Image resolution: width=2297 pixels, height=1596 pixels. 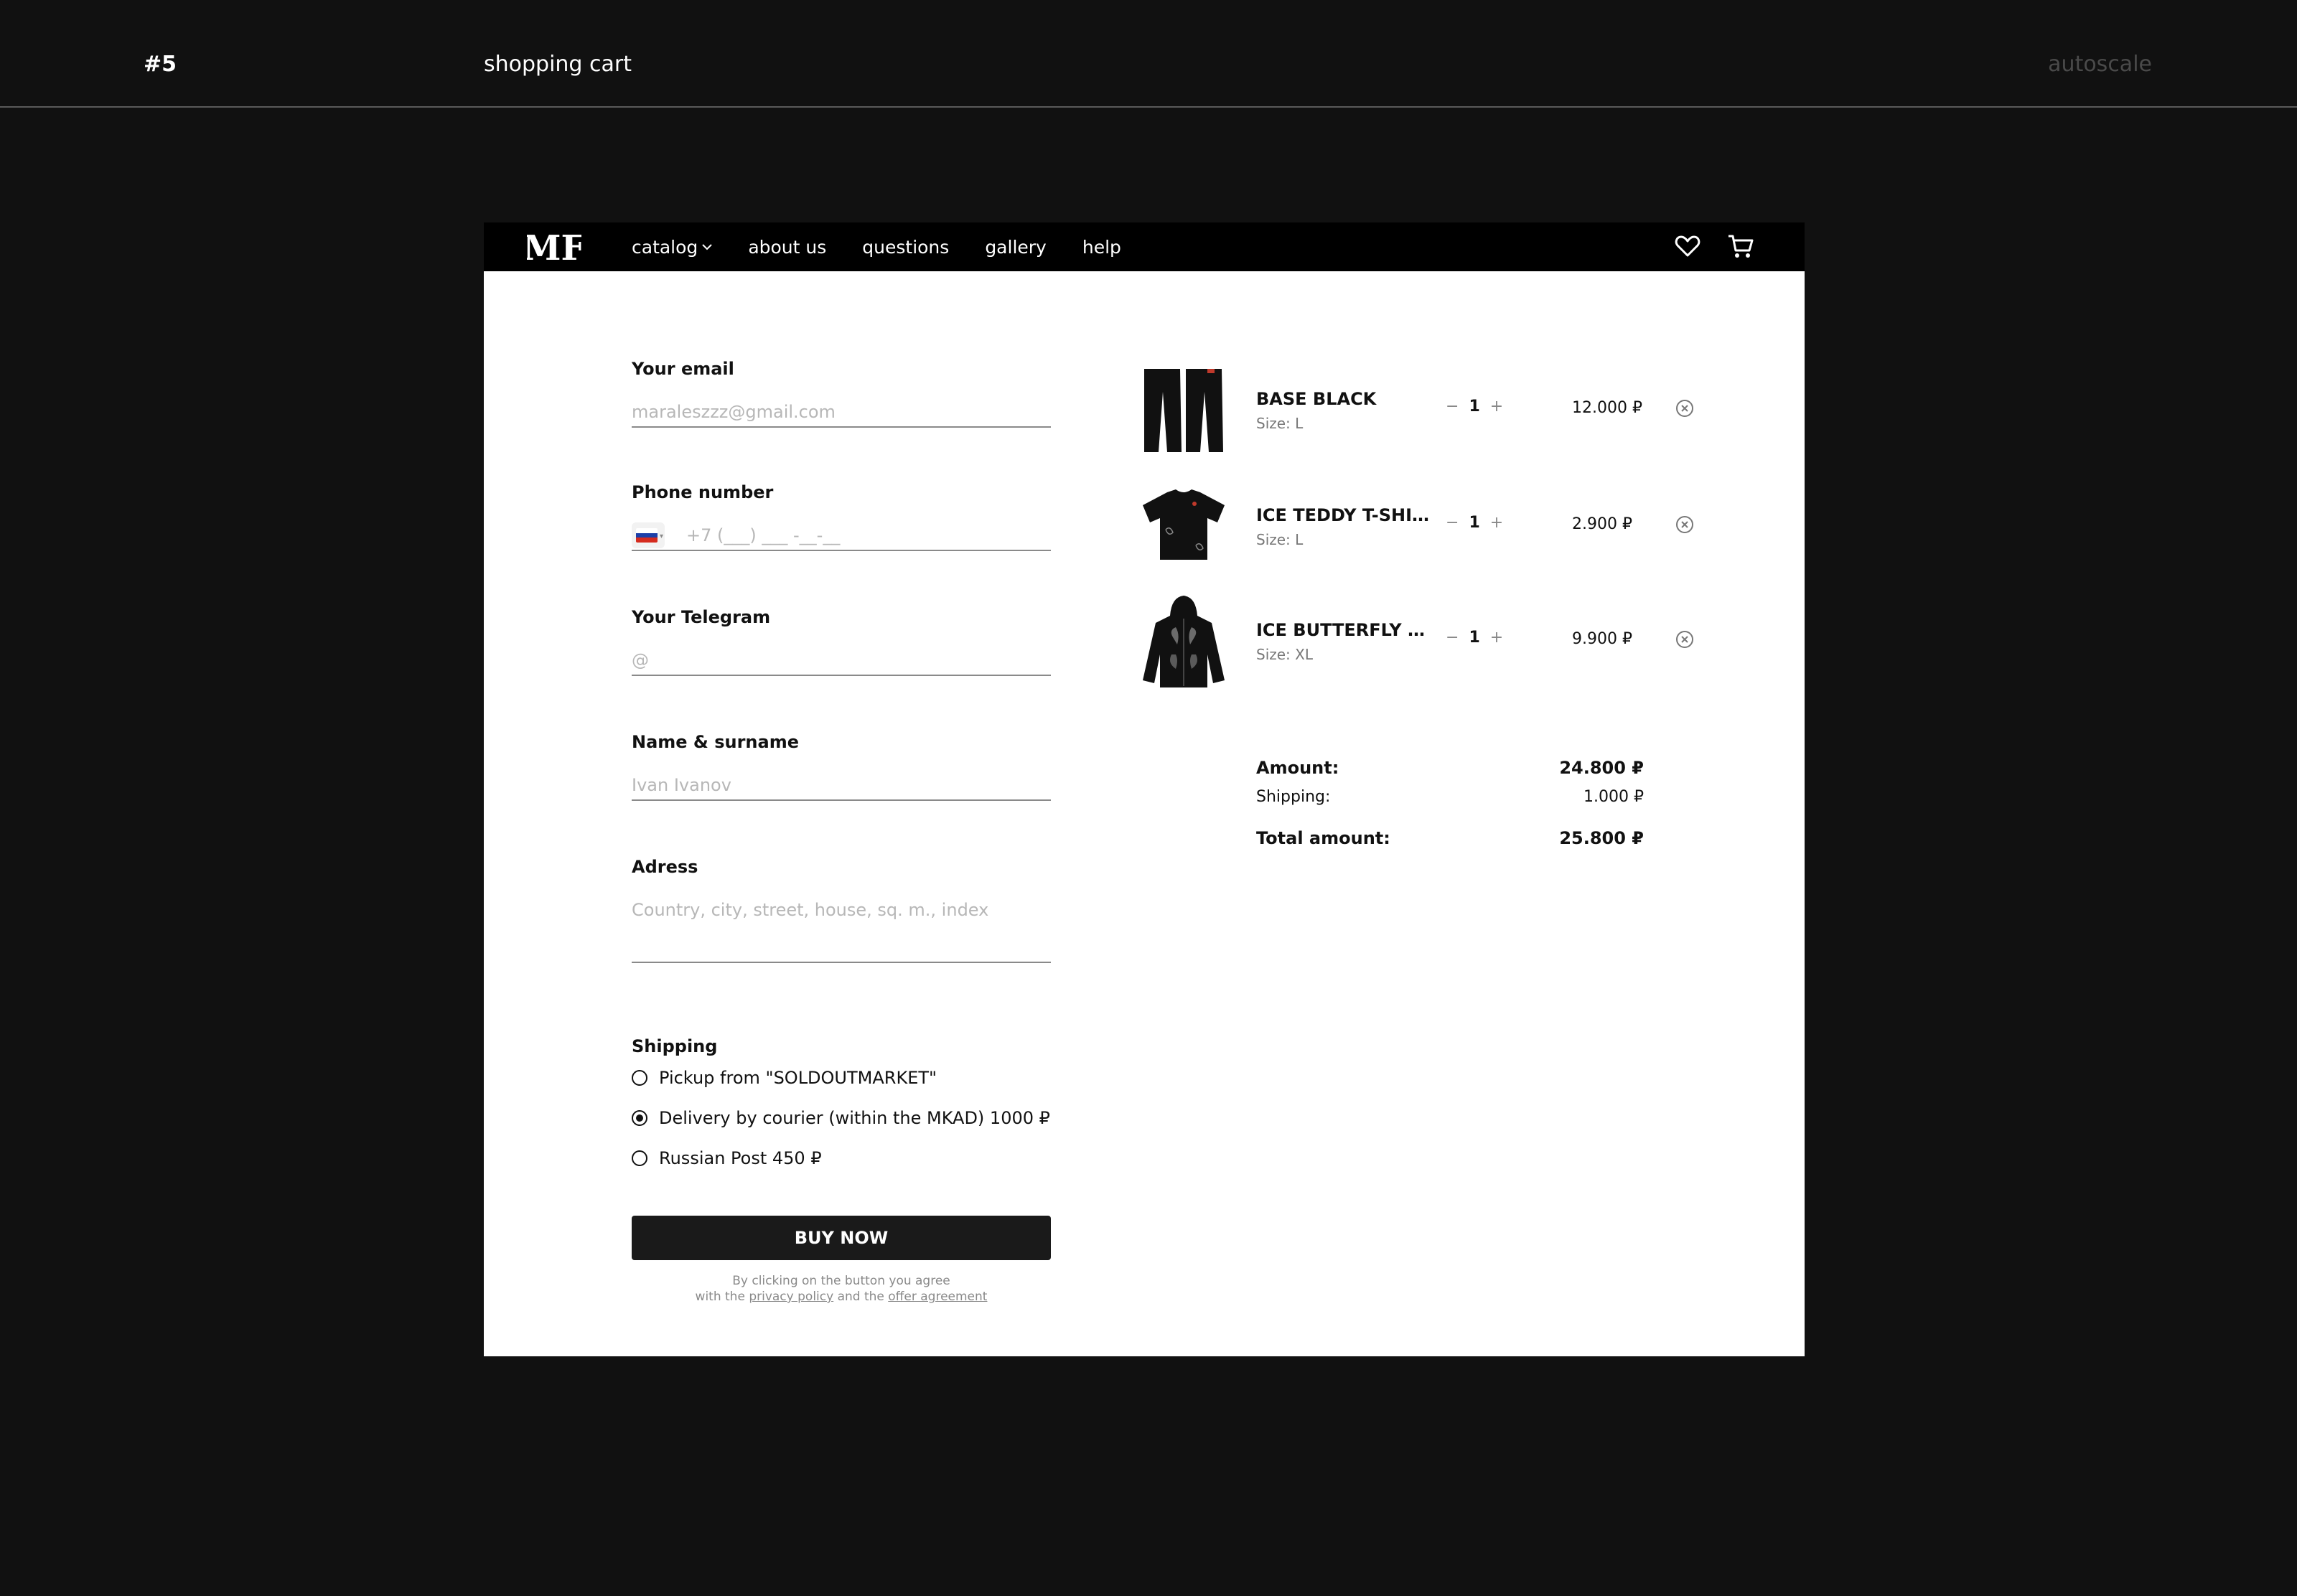 I want to click on email-field, so click(x=841, y=412).